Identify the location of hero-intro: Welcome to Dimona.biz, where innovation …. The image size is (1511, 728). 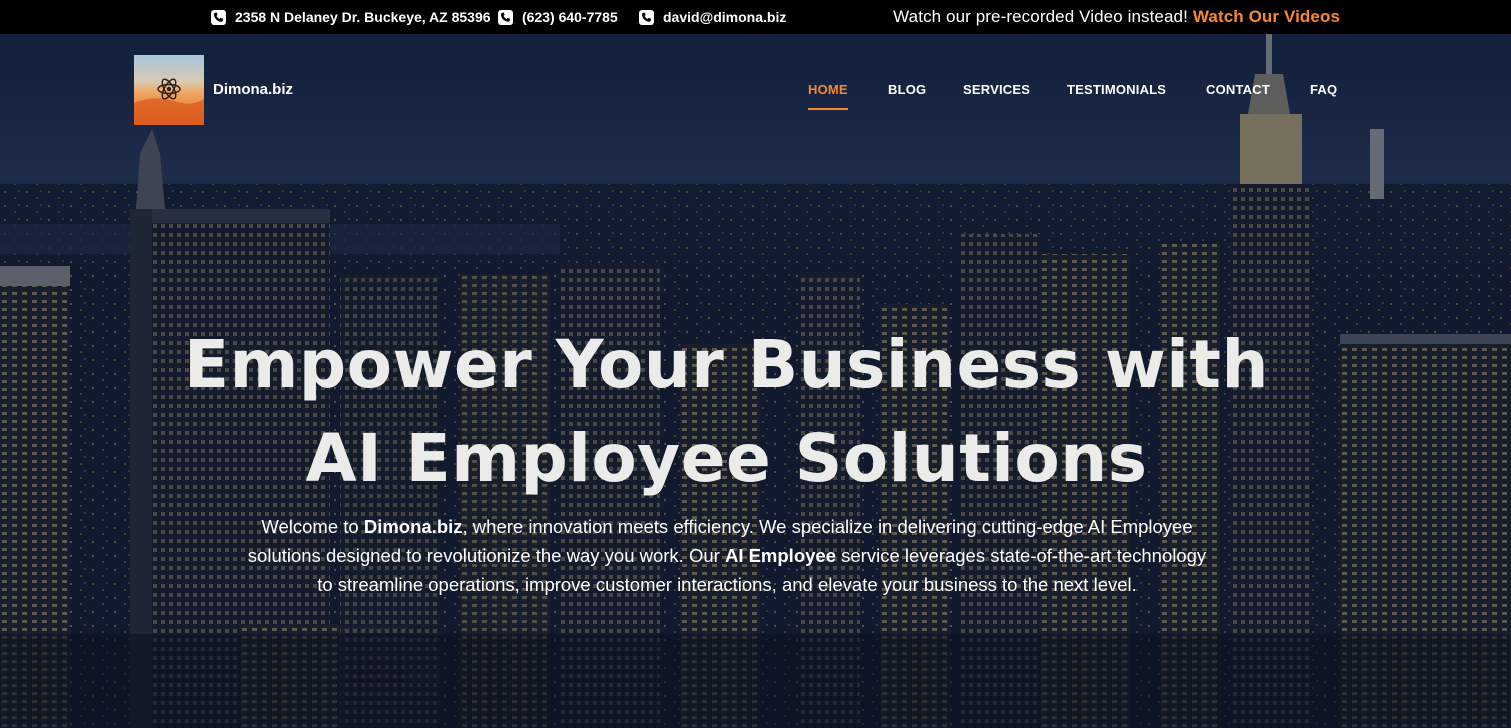
(727, 555).